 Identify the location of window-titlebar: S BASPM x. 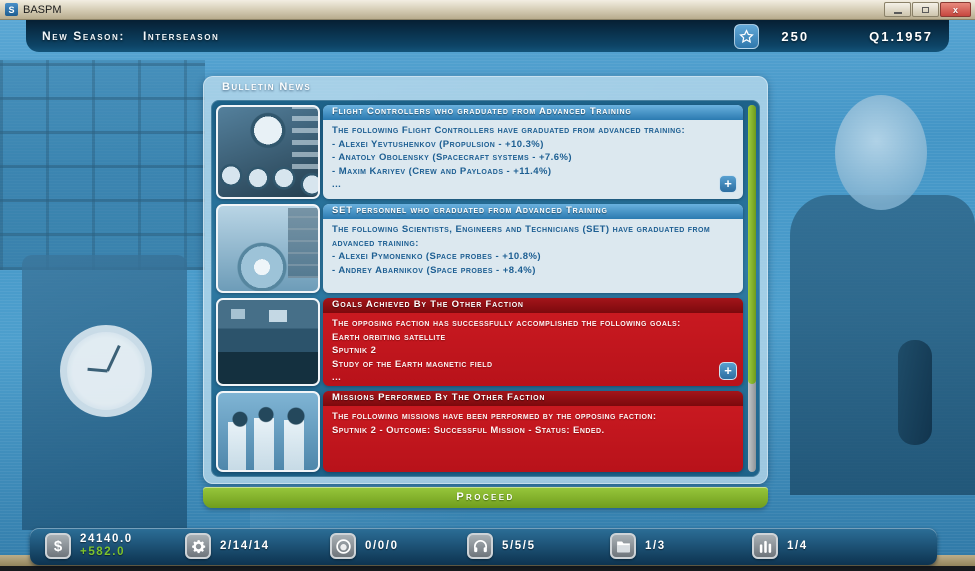
(487, 10).